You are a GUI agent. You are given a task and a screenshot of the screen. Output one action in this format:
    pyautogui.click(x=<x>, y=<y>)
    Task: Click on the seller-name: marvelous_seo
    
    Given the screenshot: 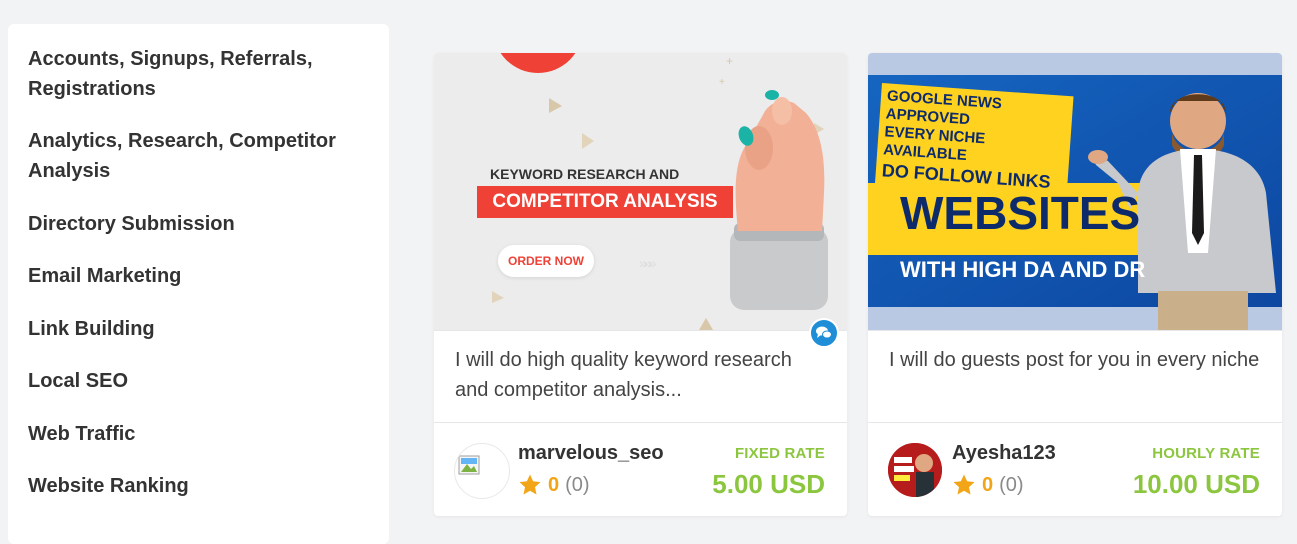 What is the action you would take?
    pyautogui.click(x=591, y=453)
    